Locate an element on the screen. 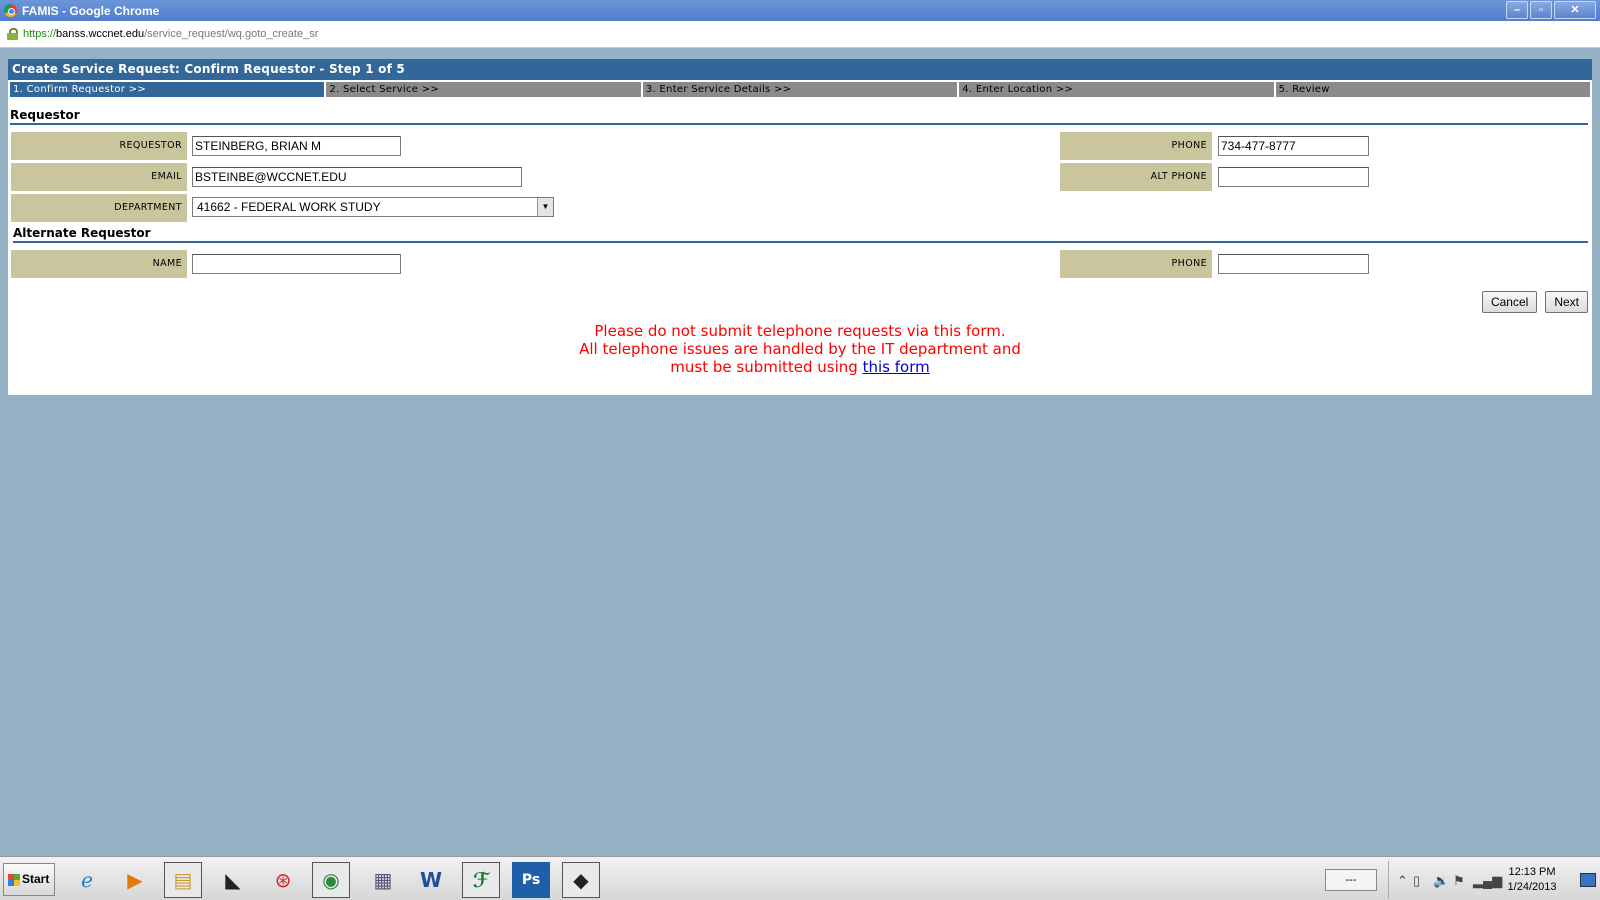 This screenshot has width=1600, height=900. alt-requestor-name-input is located at coordinates (296, 264).